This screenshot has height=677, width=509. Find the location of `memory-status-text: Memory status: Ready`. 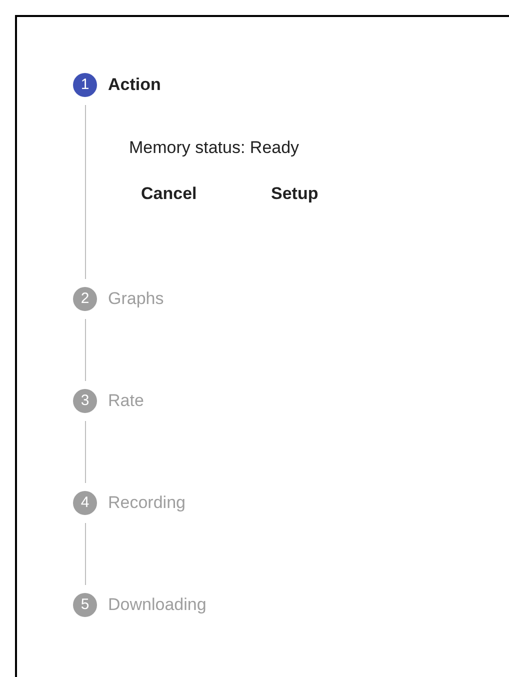

memory-status-text: Memory status: Ready is located at coordinates (214, 148).